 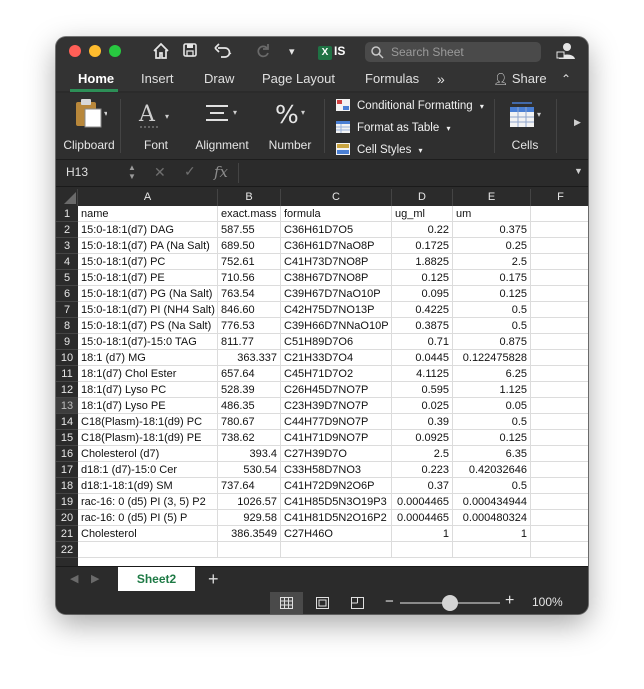 I want to click on search-sheet-input: Search Sheet, so click(x=453, y=52).